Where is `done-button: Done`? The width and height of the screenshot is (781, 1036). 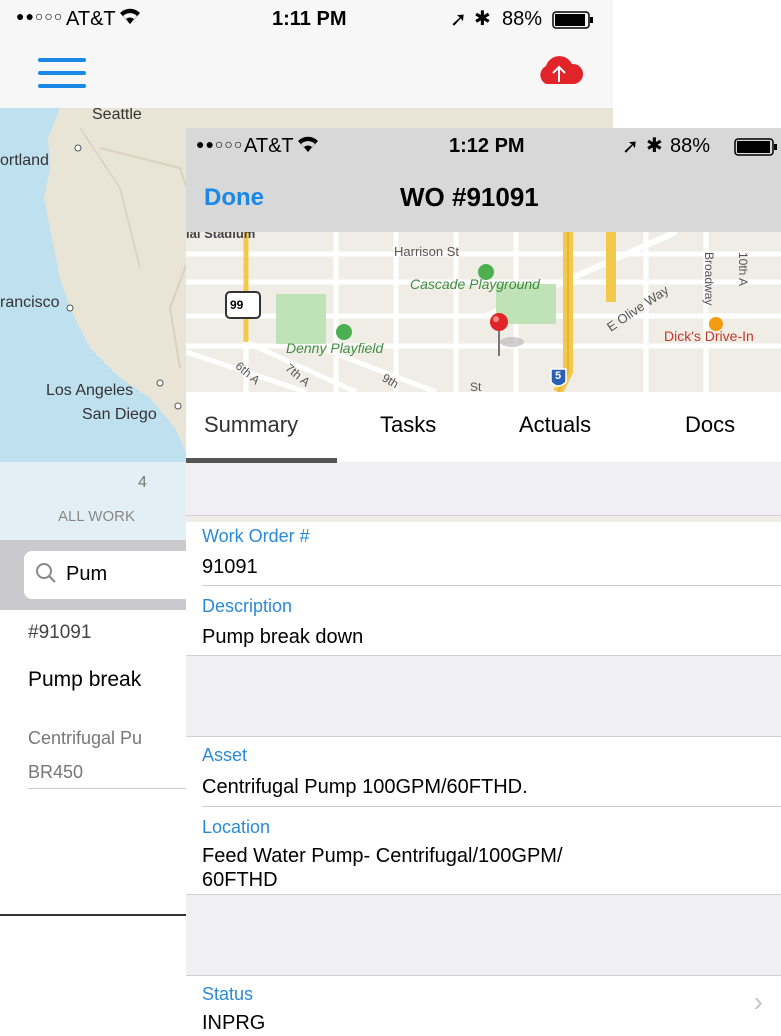 done-button: Done is located at coordinates (234, 198).